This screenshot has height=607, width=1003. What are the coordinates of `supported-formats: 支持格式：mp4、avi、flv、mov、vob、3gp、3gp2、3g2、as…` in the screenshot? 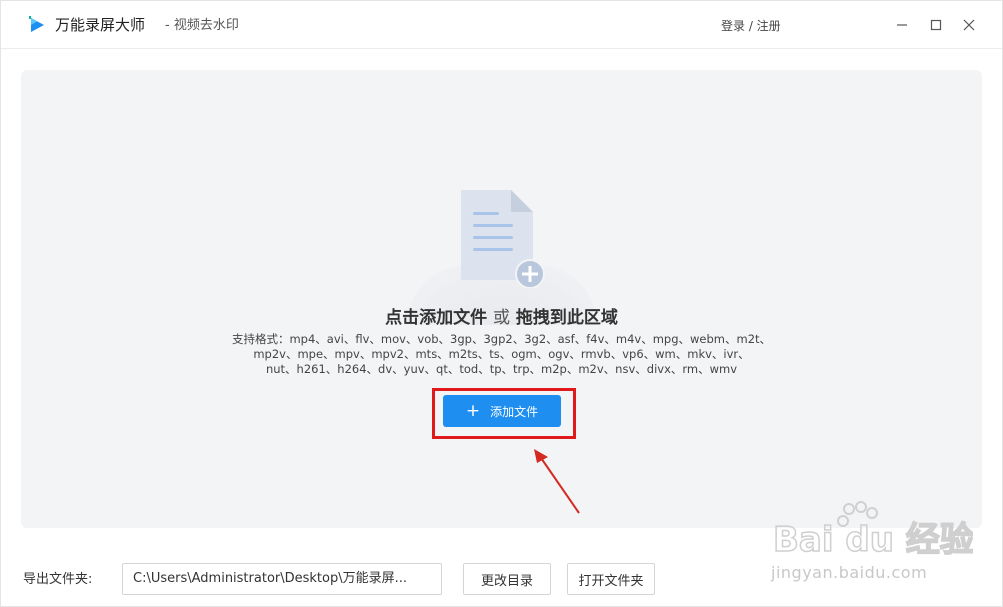 It's located at (501, 354).